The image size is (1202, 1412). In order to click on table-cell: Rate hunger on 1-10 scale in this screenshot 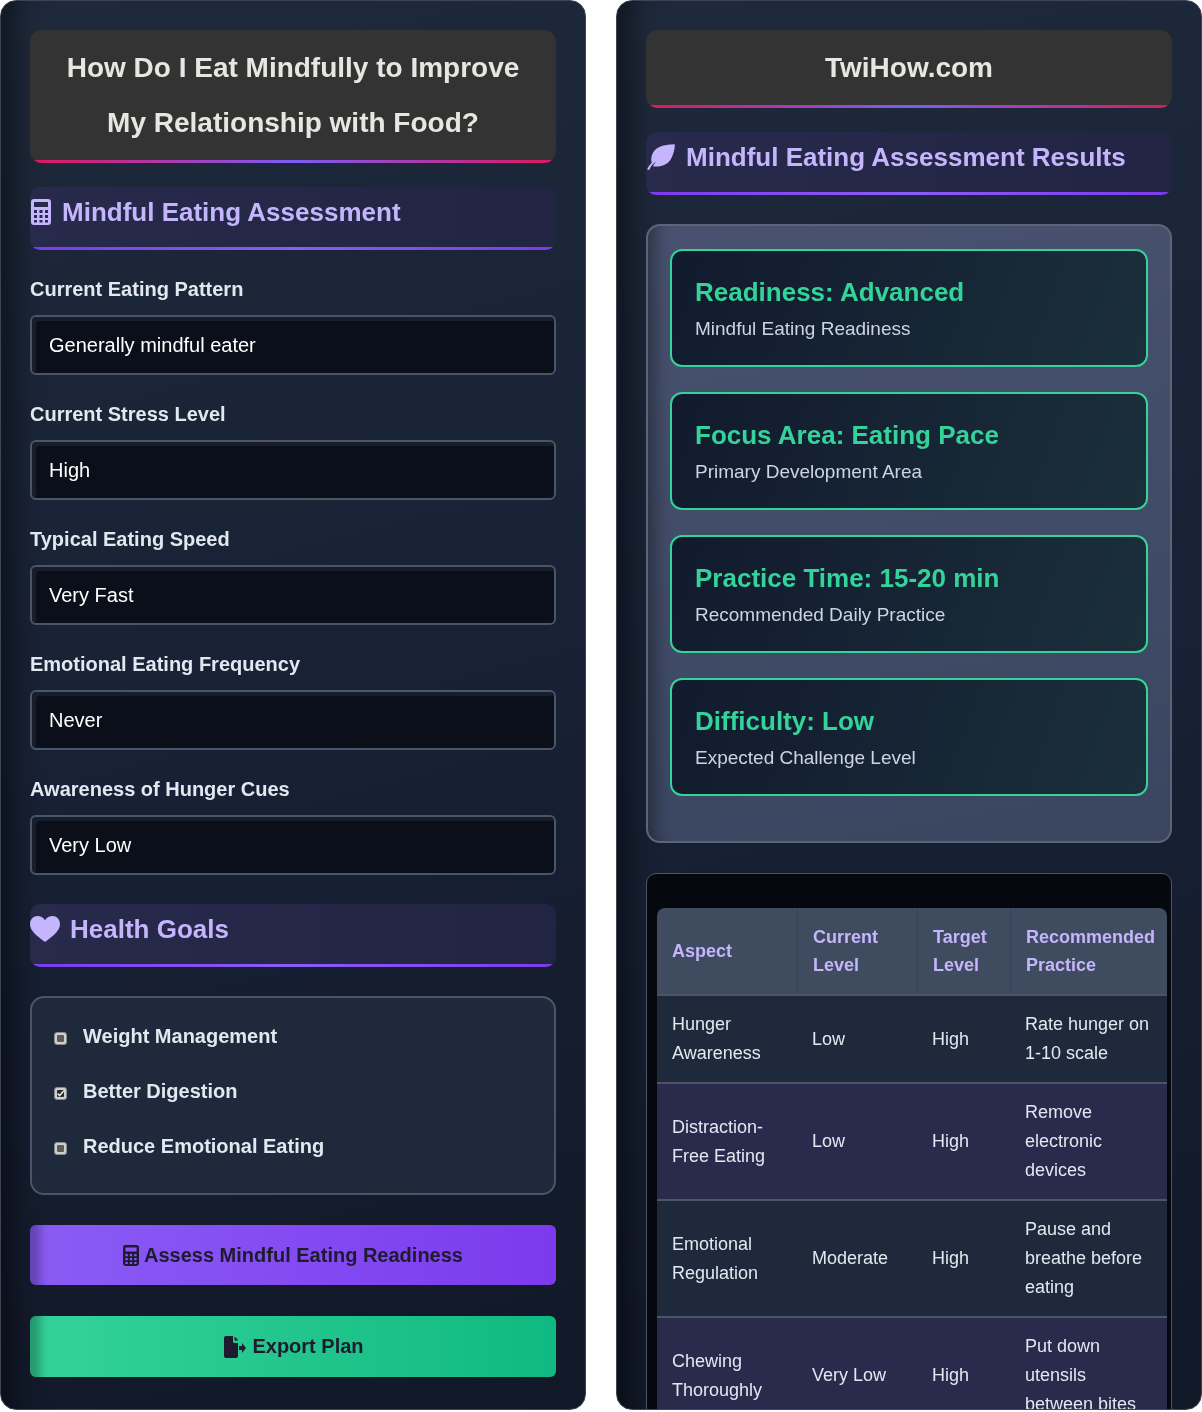, I will do `click(1088, 1038)`.